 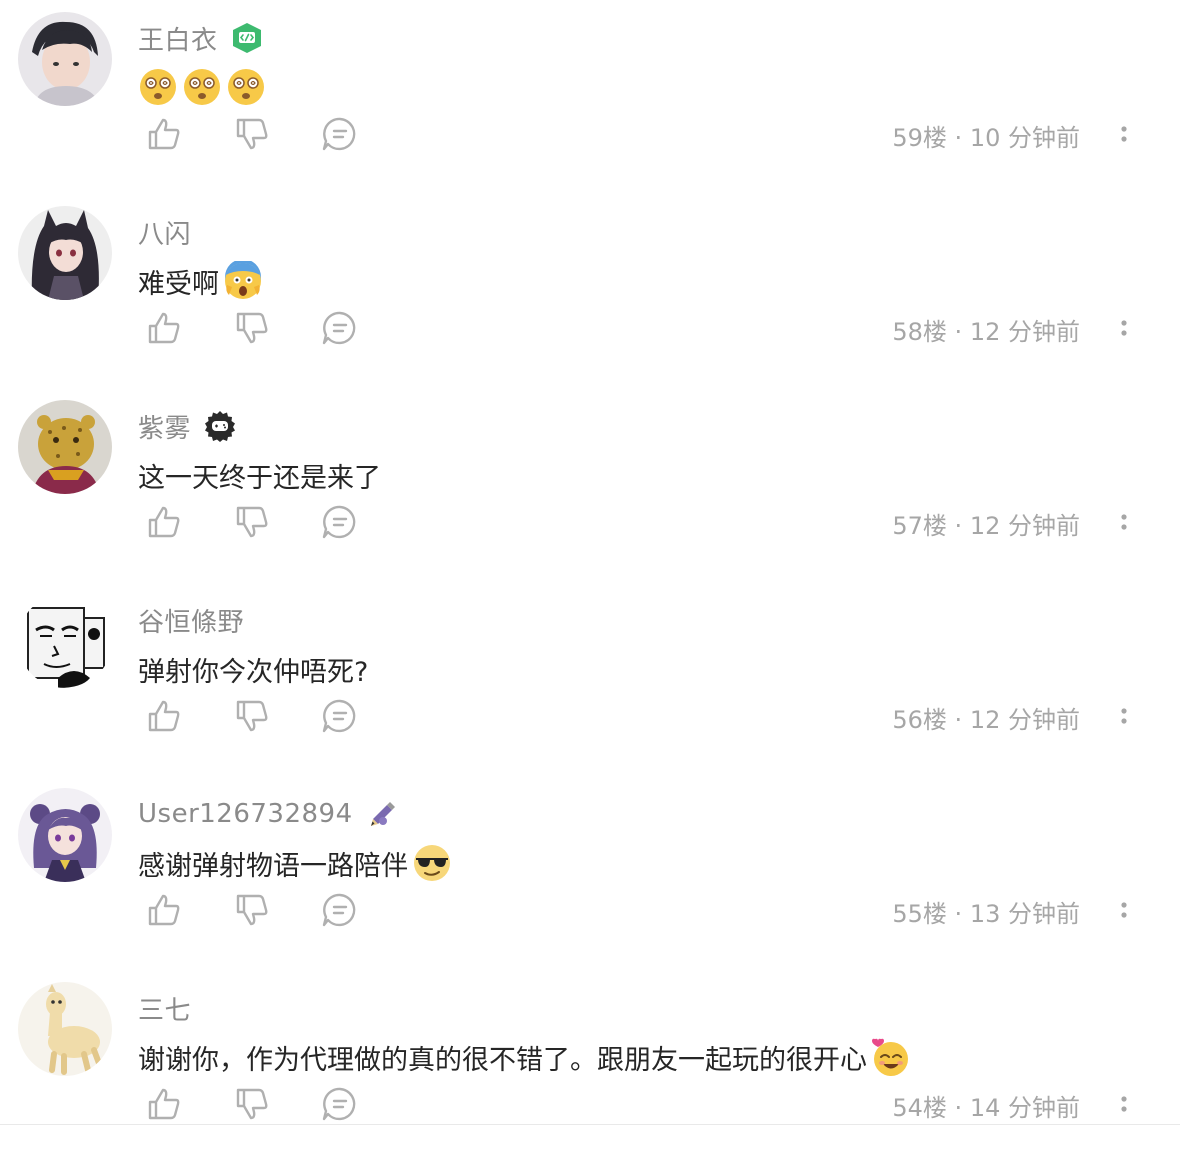 I want to click on floor-number: 58楼, so click(x=919, y=332).